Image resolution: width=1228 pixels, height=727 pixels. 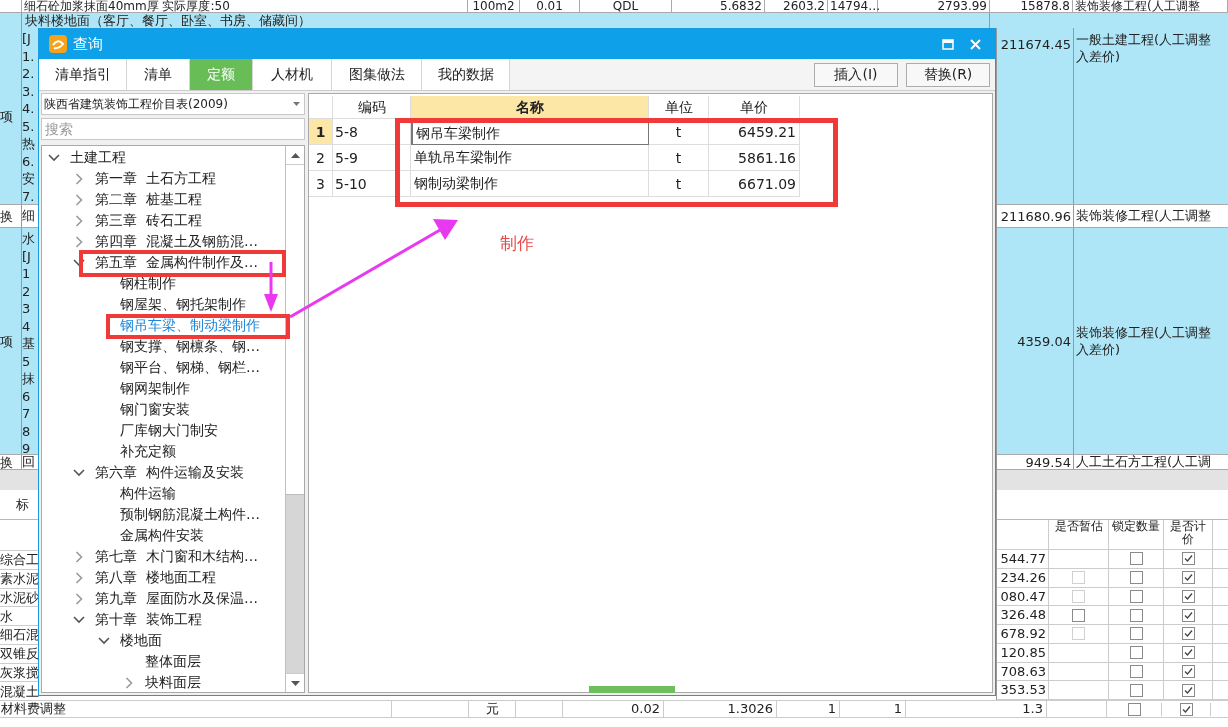 What do you see at coordinates (292, 74) in the screenshot?
I see `tab: 人材机` at bounding box center [292, 74].